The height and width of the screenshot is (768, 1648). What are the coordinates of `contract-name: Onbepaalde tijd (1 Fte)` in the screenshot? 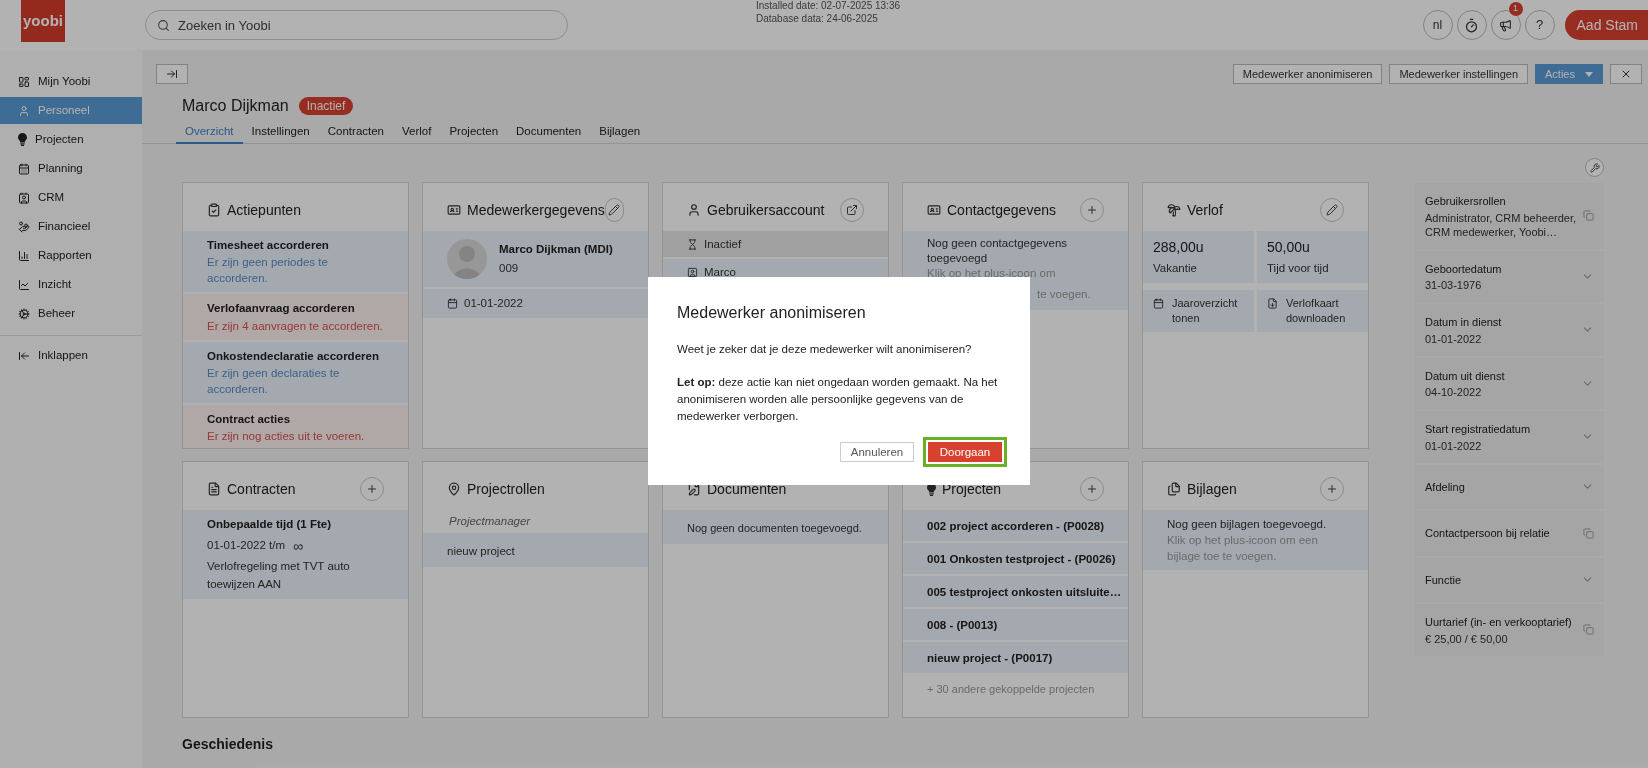 It's located at (269, 524).